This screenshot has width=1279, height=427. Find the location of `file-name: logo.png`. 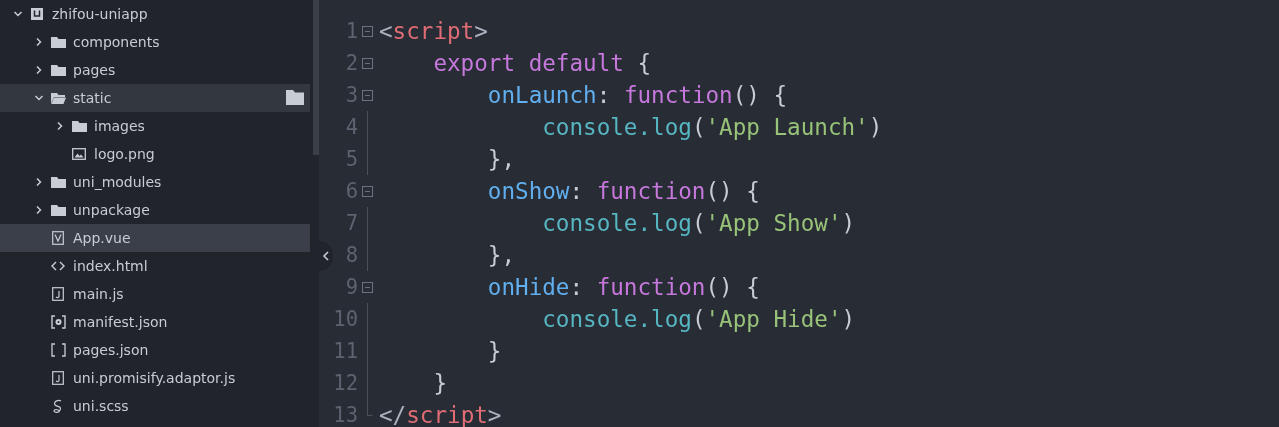

file-name: logo.png is located at coordinates (124, 154).